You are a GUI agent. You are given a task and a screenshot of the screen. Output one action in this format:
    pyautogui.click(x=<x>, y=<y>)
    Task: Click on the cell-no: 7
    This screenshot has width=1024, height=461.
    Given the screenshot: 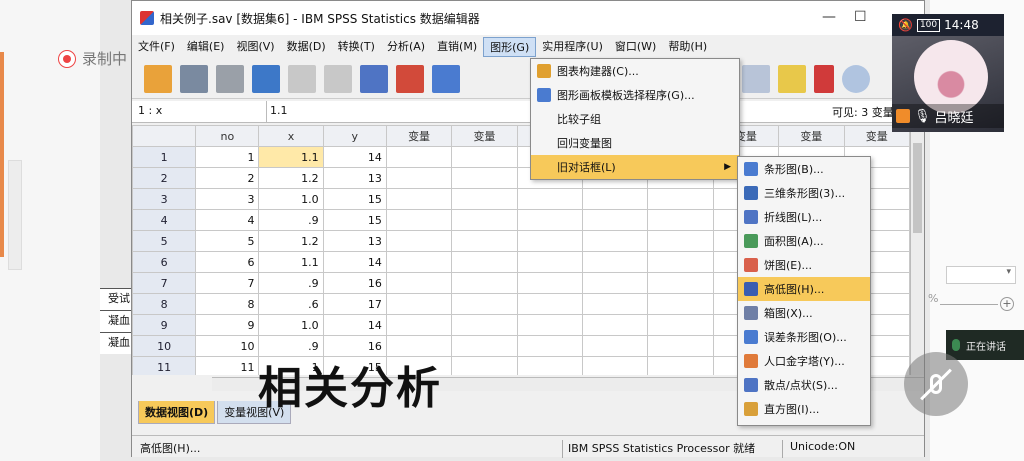 What is the action you would take?
    pyautogui.click(x=227, y=283)
    